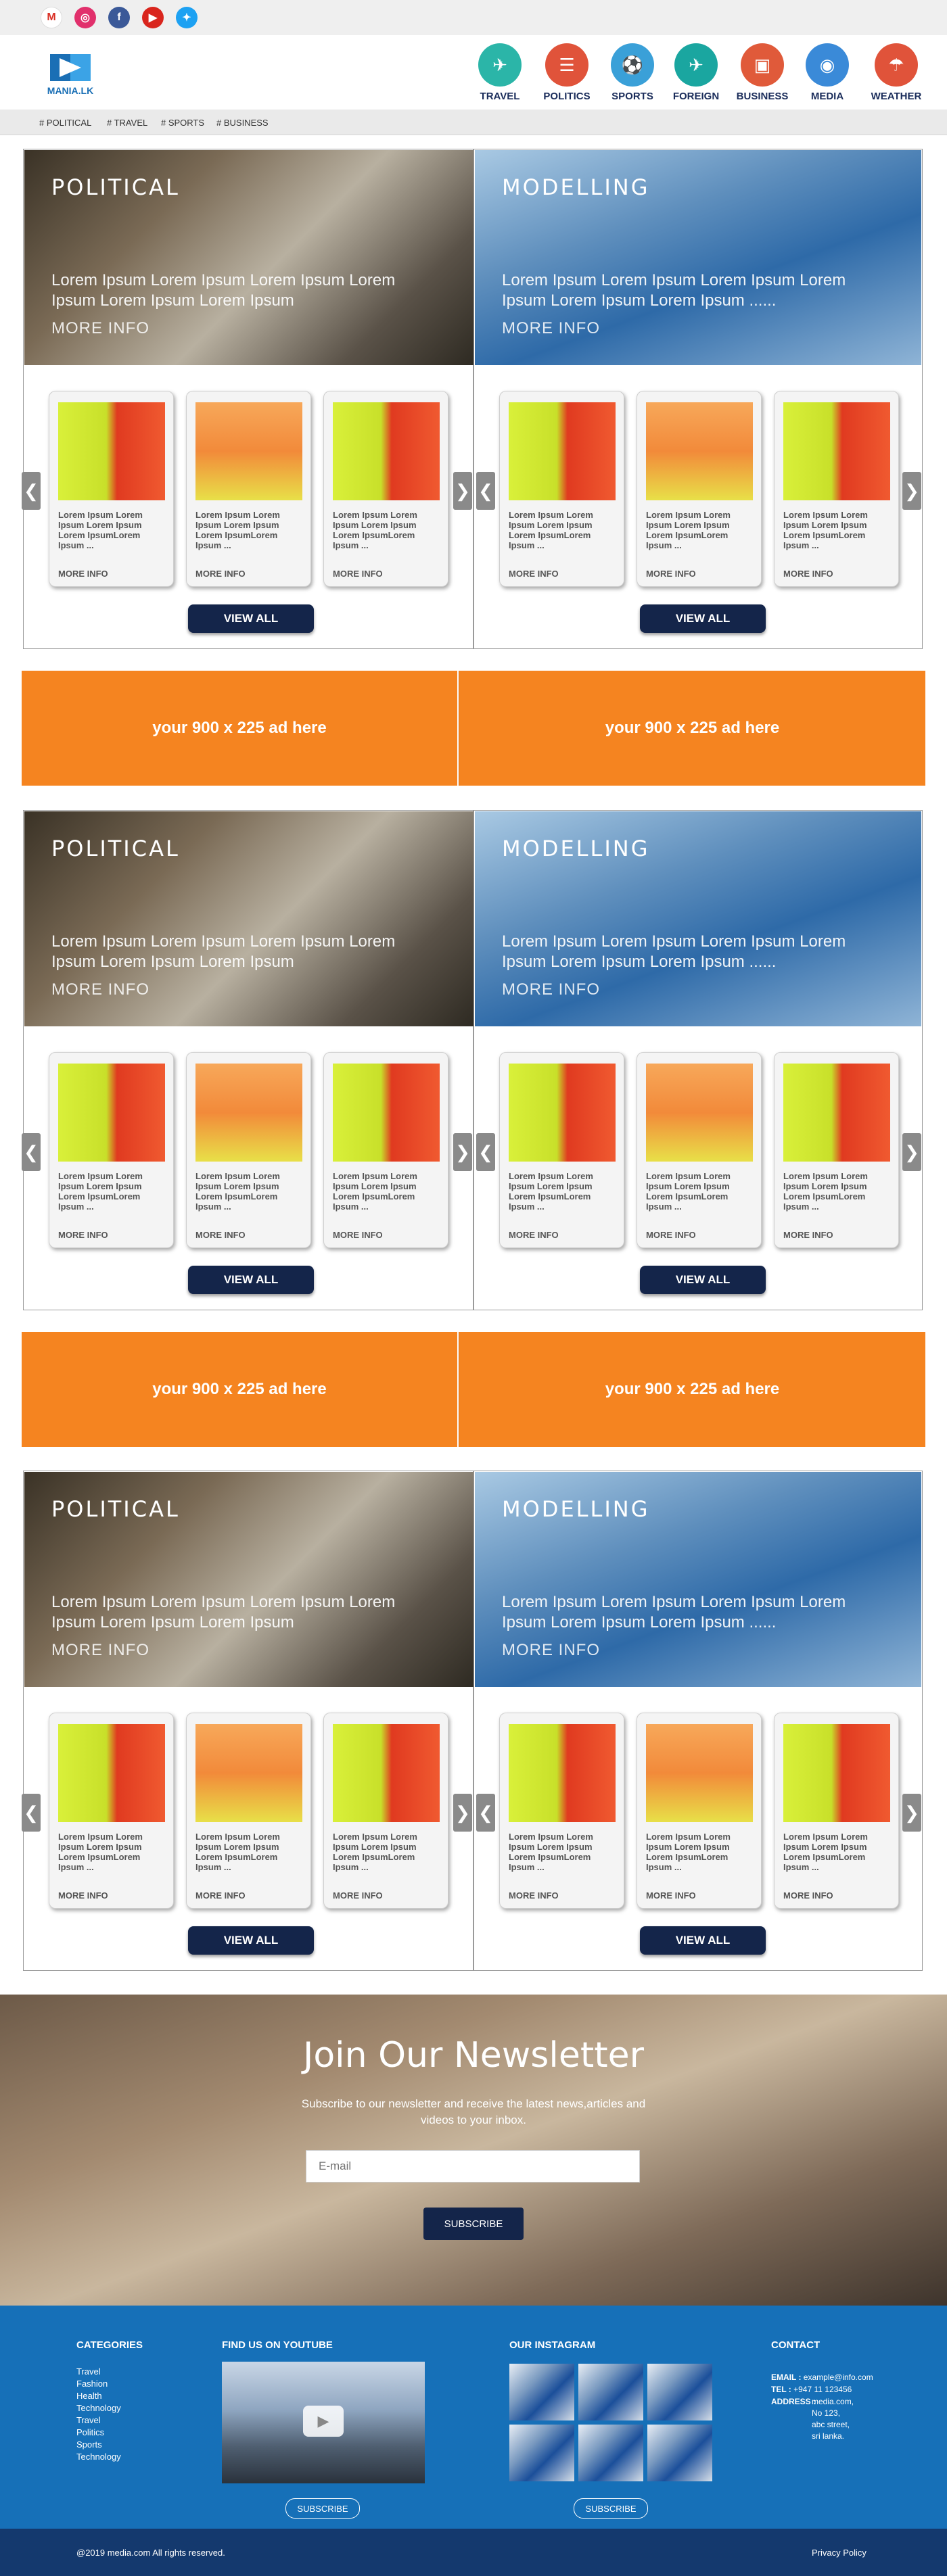 The image size is (947, 2576). What do you see at coordinates (611, 2508) in the screenshot?
I see `instagram-subscribe-button: SUBSCRIBE` at bounding box center [611, 2508].